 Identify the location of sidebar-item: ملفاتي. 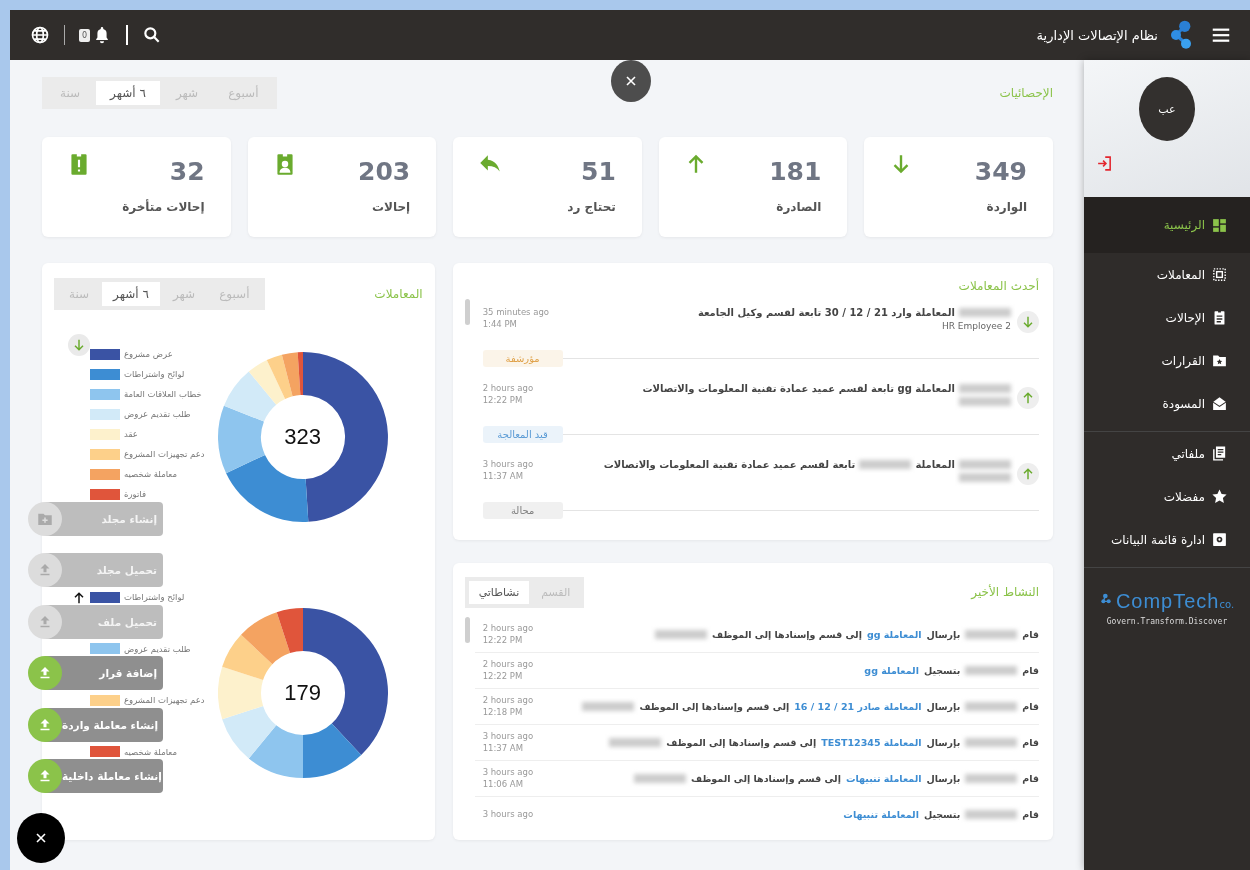
(1167, 453).